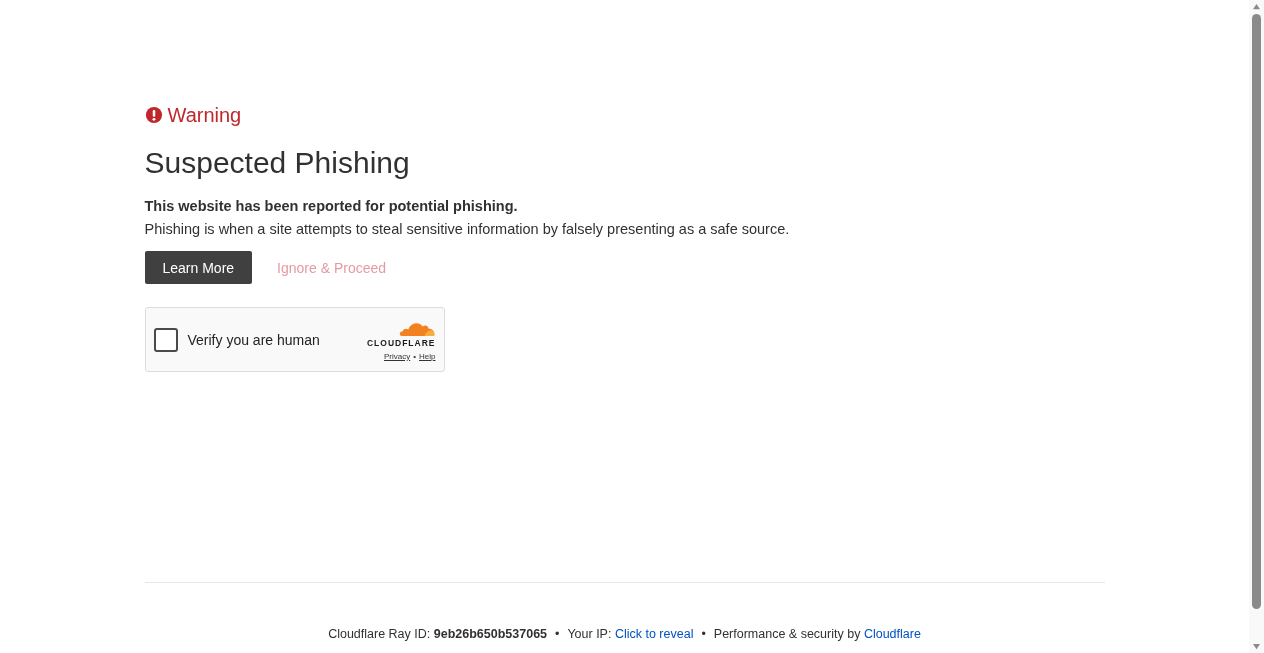 Image resolution: width=1264 pixels, height=653 pixels. I want to click on warning-label: Warning, so click(204, 115).